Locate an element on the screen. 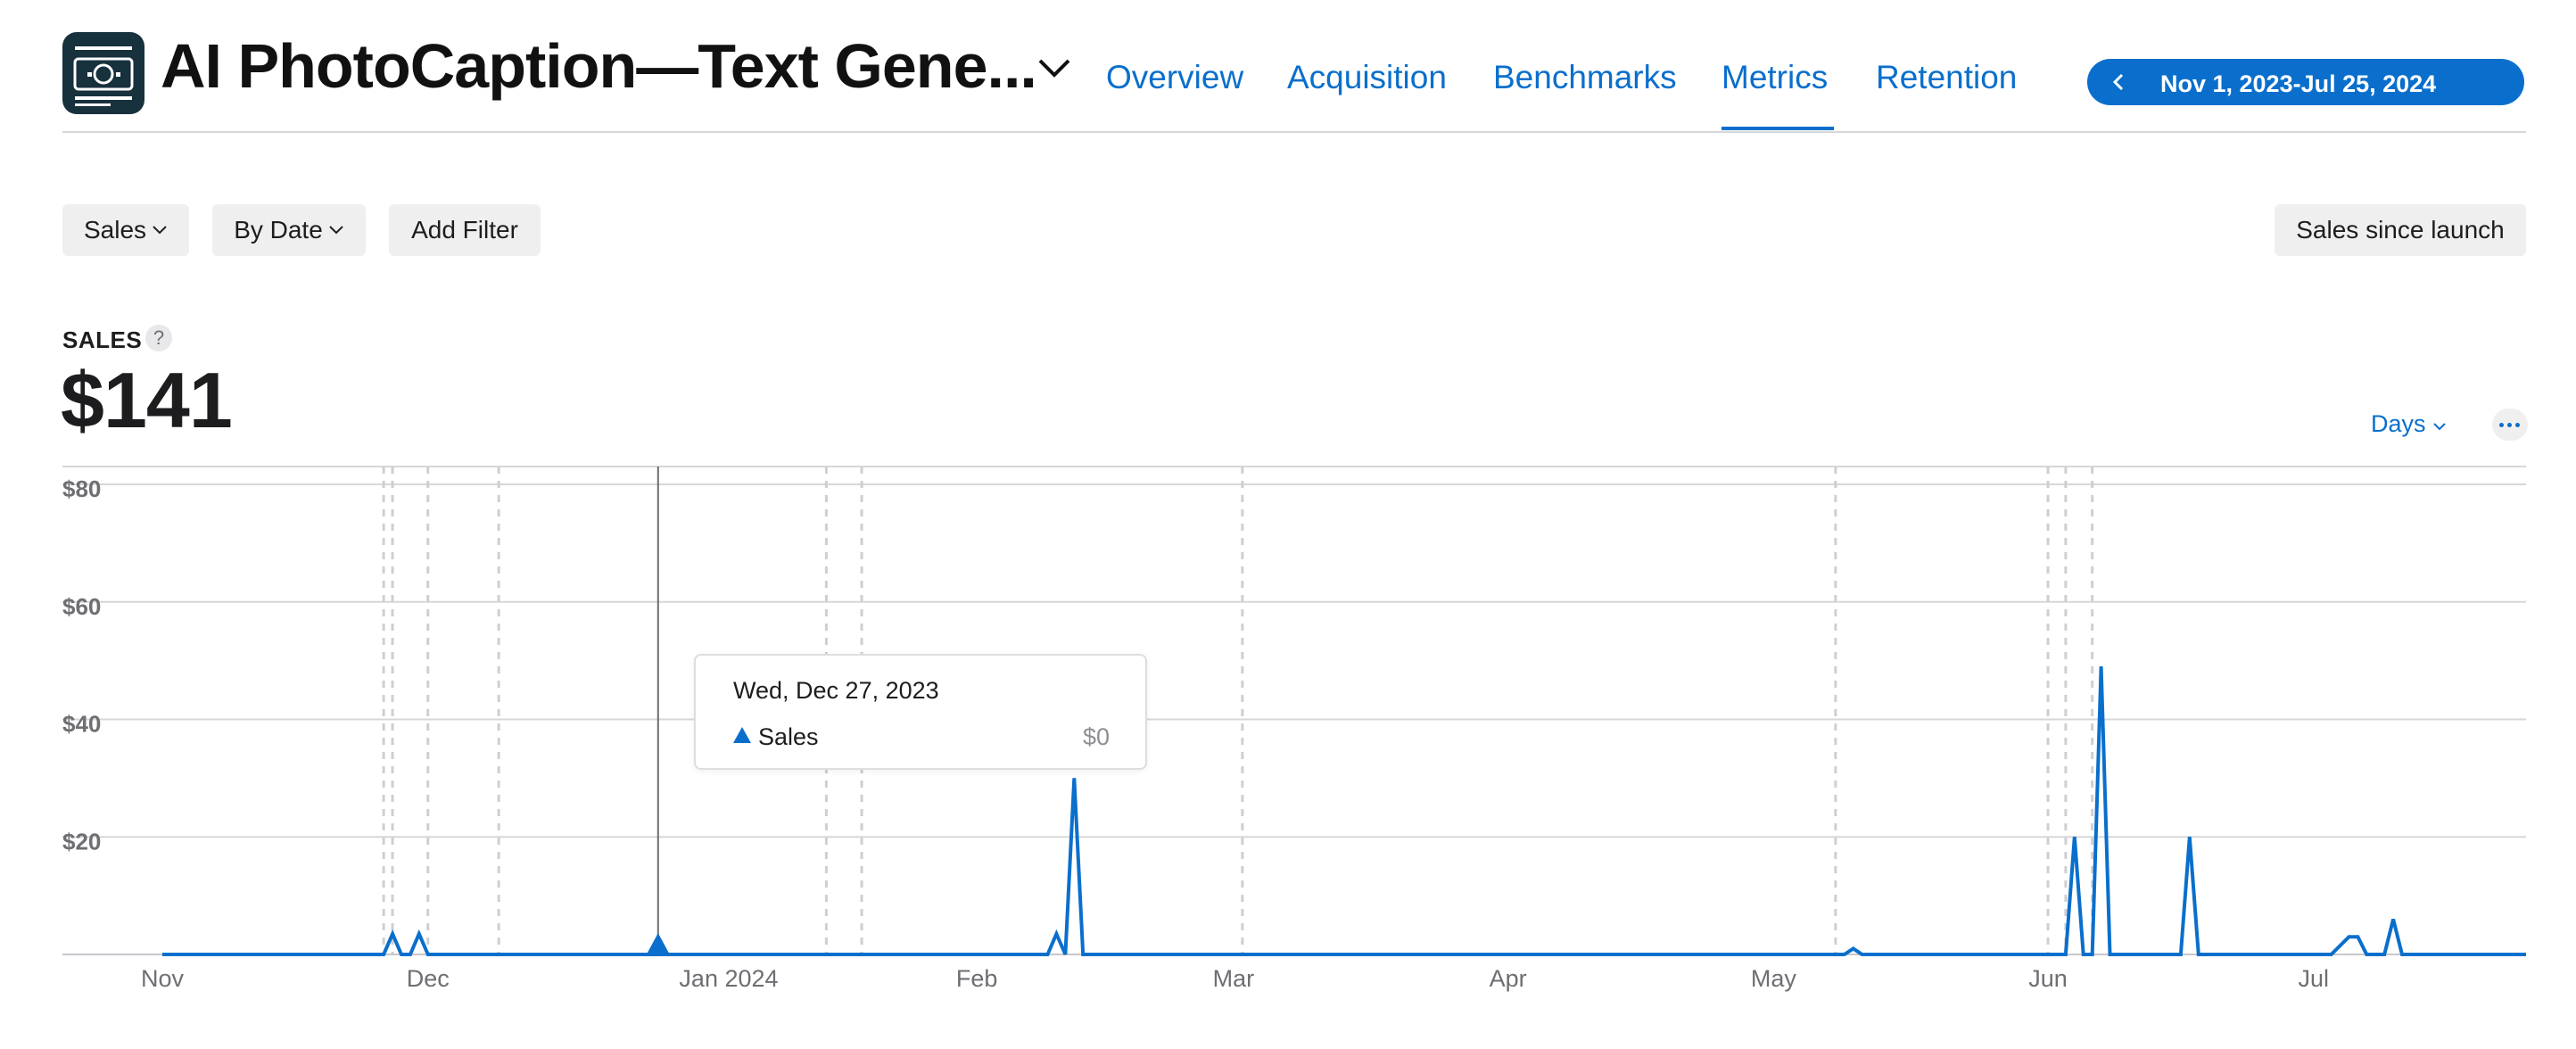 The height and width of the screenshot is (1049, 2576). x-tick-label: Jun is located at coordinates (2048, 978).